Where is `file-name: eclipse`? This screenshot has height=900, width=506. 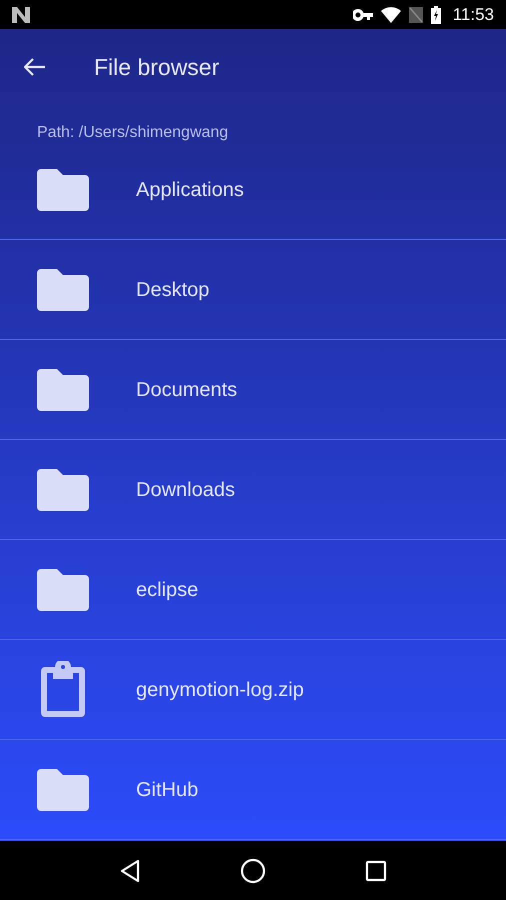 file-name: eclipse is located at coordinates (167, 590).